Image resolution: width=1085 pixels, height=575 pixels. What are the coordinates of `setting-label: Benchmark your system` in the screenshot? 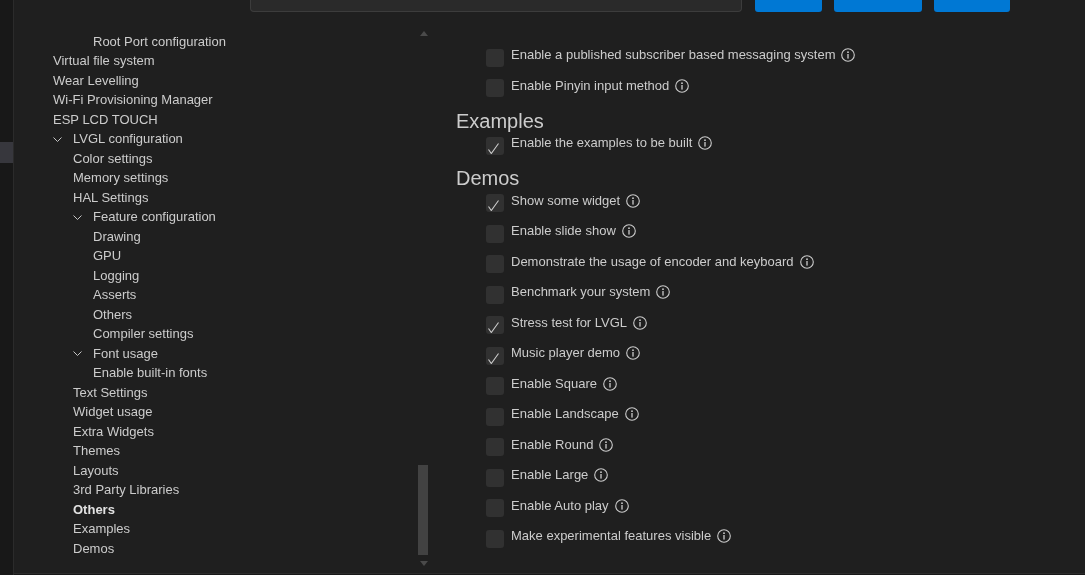 It's located at (581, 292).